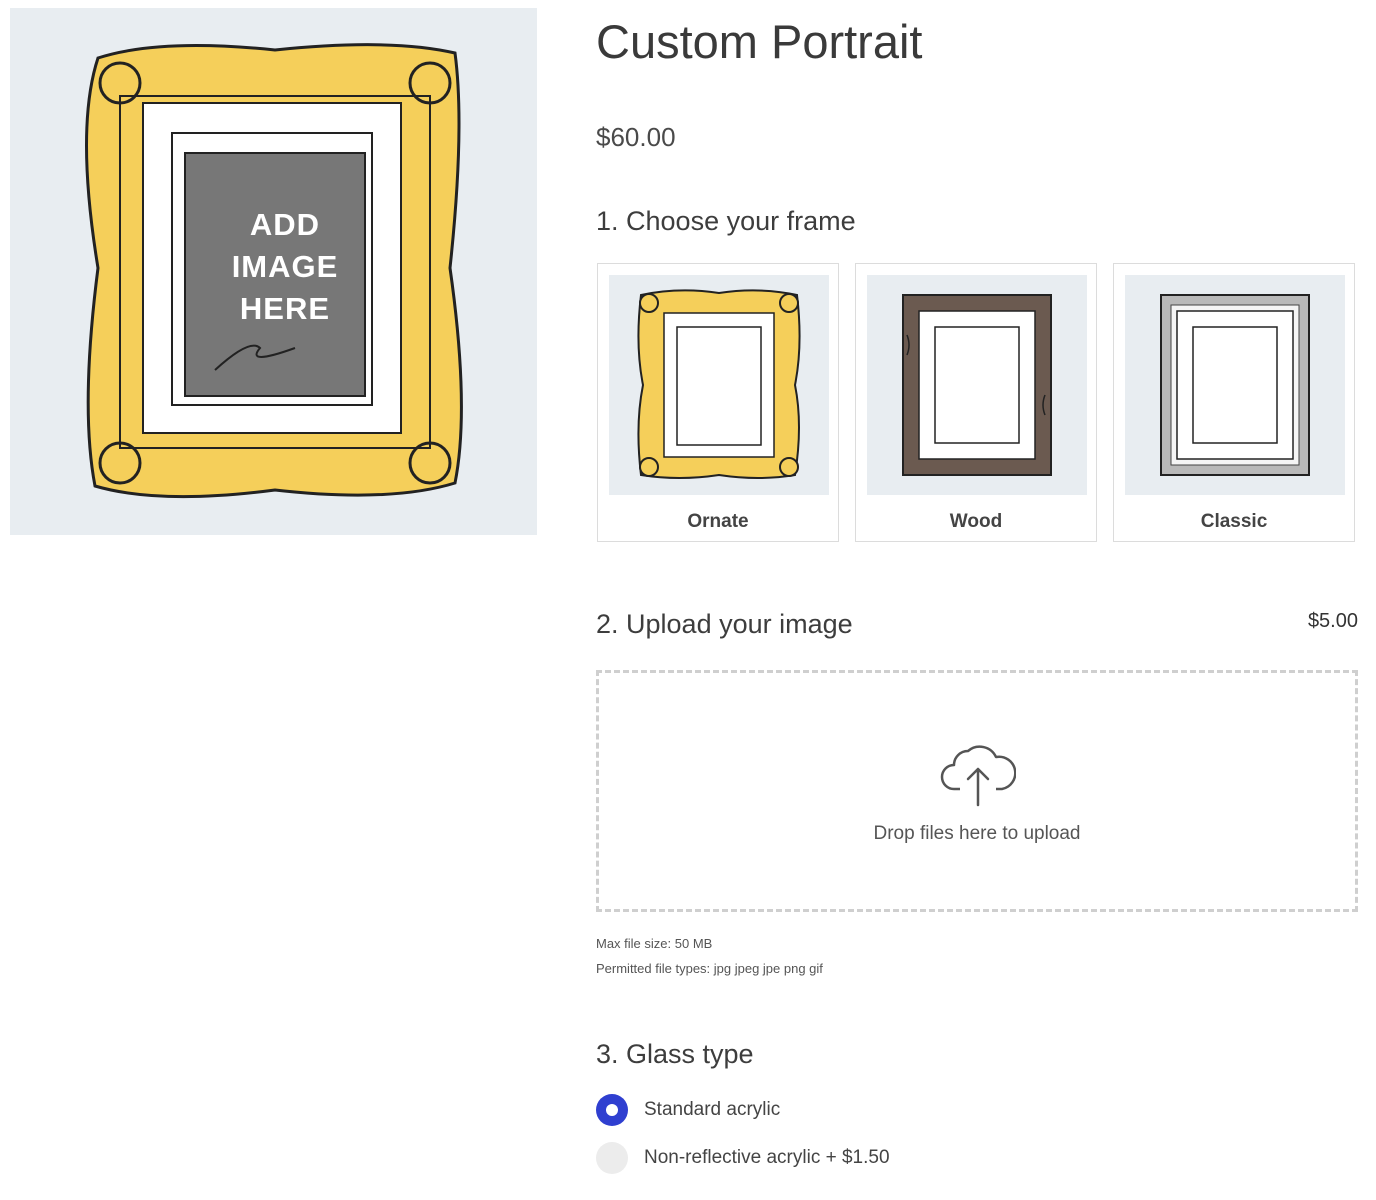  I want to click on frame-option-ornate: Ornate, so click(718, 402).